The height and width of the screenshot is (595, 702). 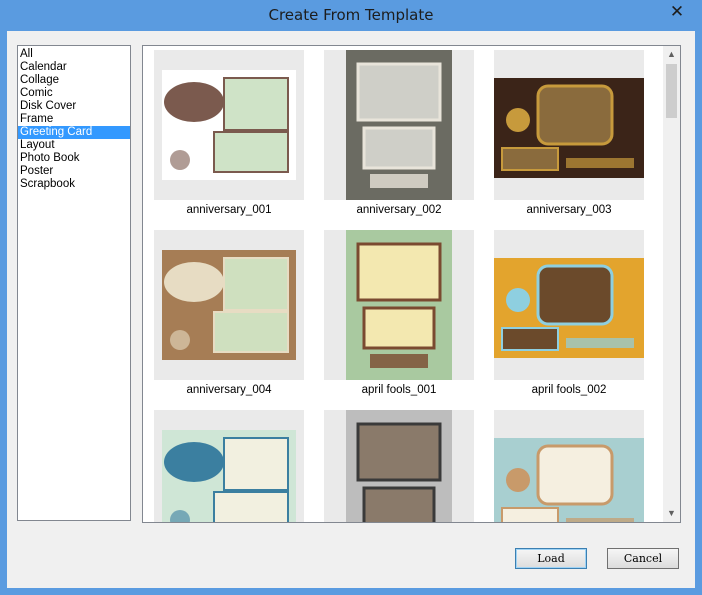 What do you see at coordinates (551, 558) in the screenshot?
I see `load-button: Load` at bounding box center [551, 558].